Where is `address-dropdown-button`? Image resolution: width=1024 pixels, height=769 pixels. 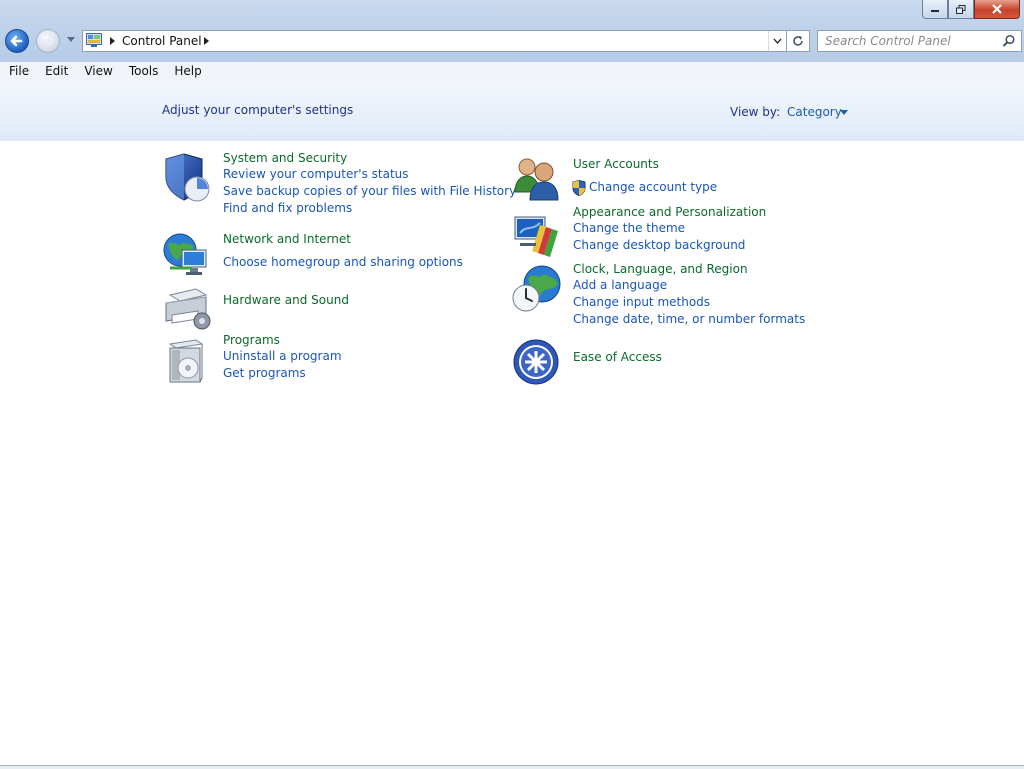 address-dropdown-button is located at coordinates (776, 41).